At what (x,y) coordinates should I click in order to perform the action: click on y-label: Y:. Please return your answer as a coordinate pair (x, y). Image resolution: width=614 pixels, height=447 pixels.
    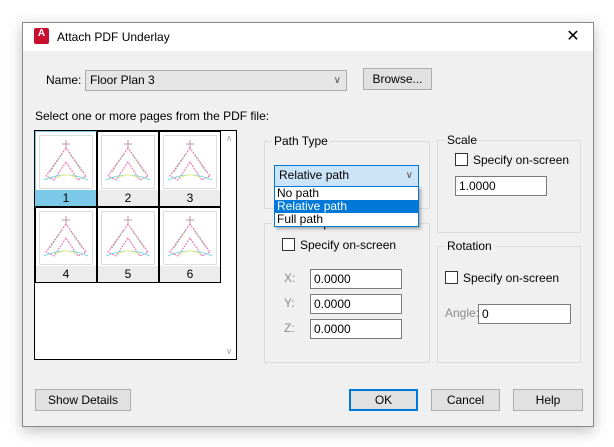
    Looking at the image, I should click on (289, 303).